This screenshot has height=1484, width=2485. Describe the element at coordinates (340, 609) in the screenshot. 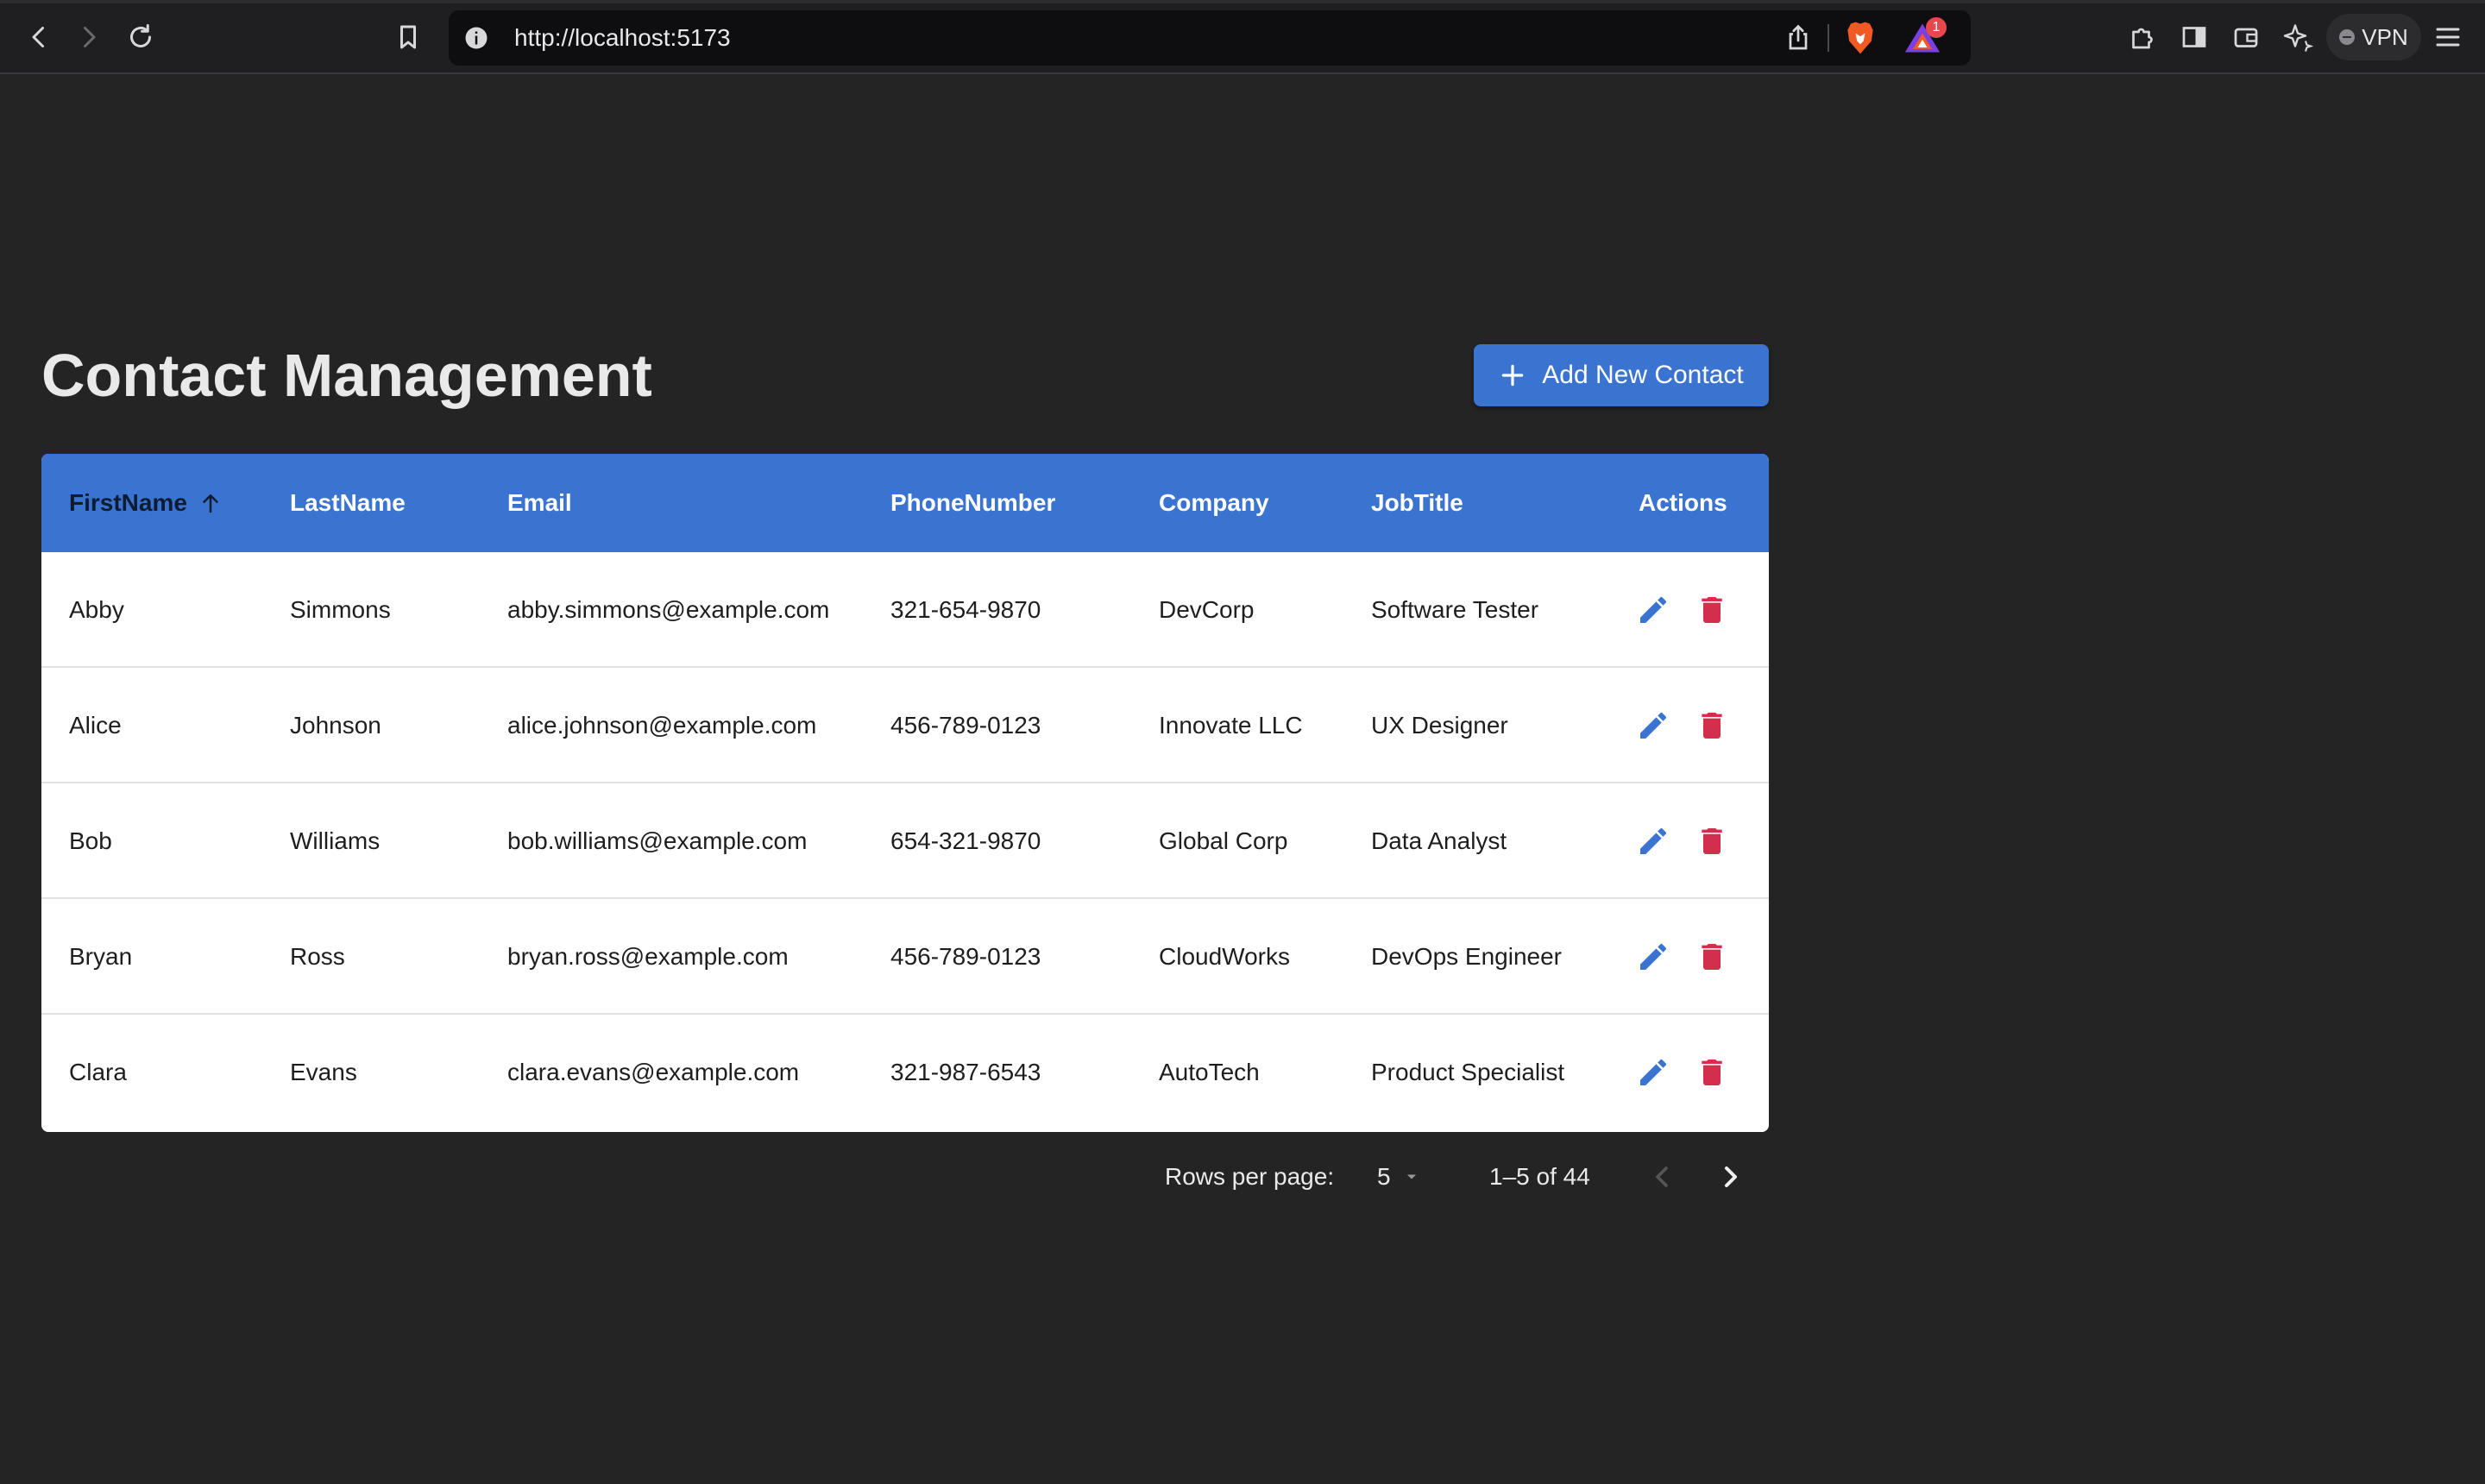

I see `cell-lastname: Simmons` at that location.